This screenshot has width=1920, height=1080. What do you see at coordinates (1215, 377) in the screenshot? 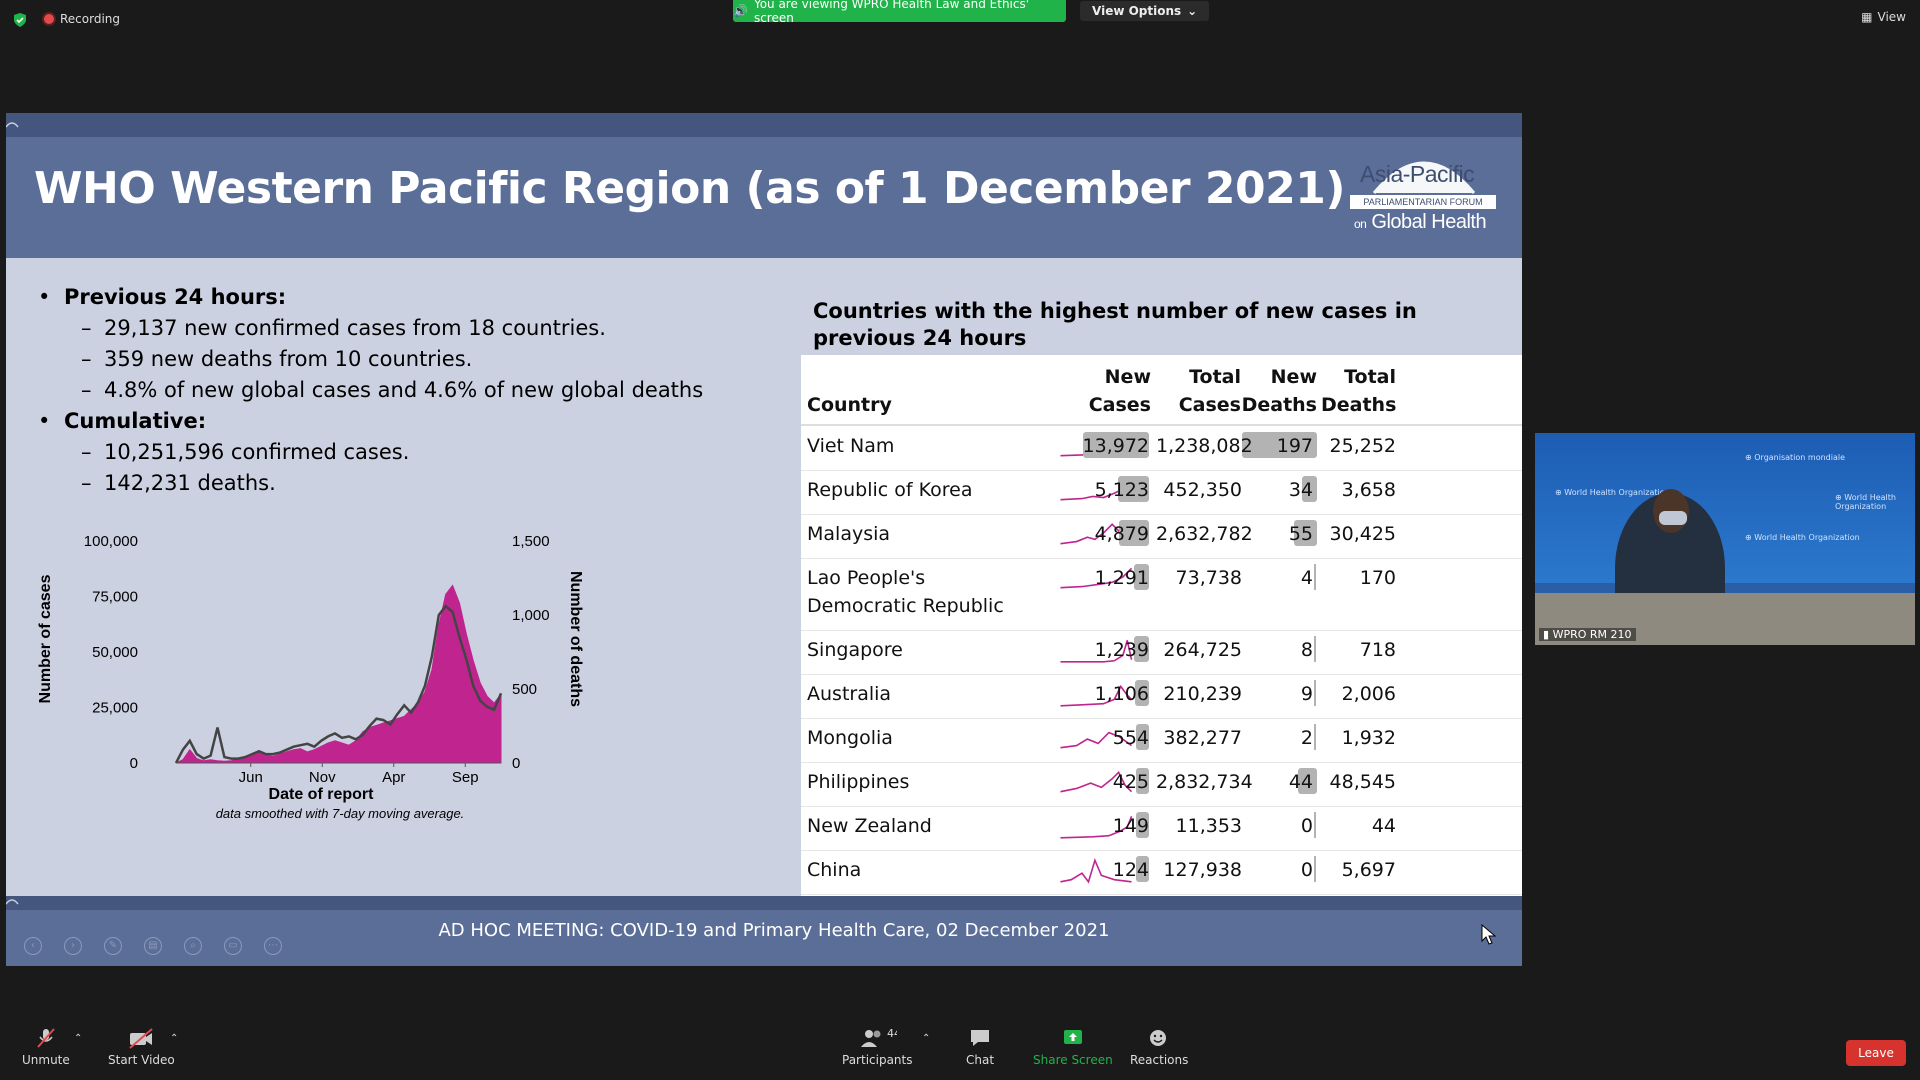
I see `header-total-cases-1: Total` at bounding box center [1215, 377].